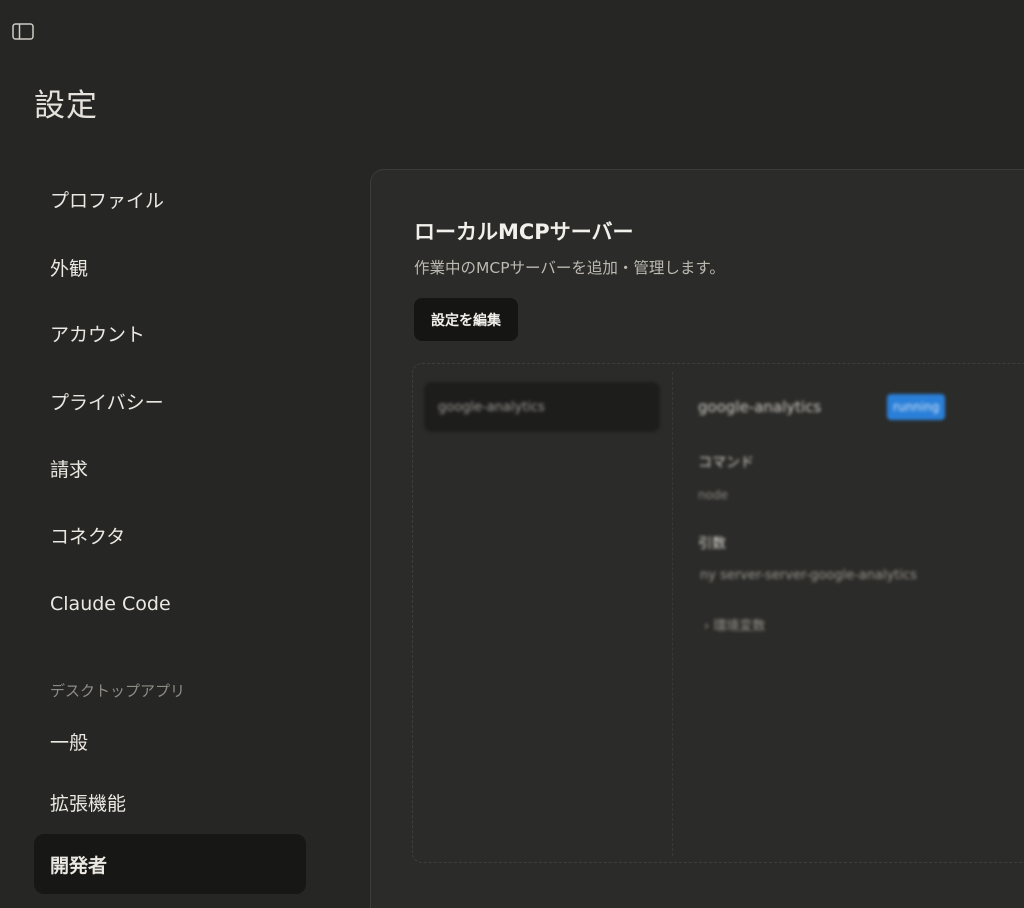  Describe the element at coordinates (726, 463) in the screenshot. I see `server-detail-label: コマンド` at that location.